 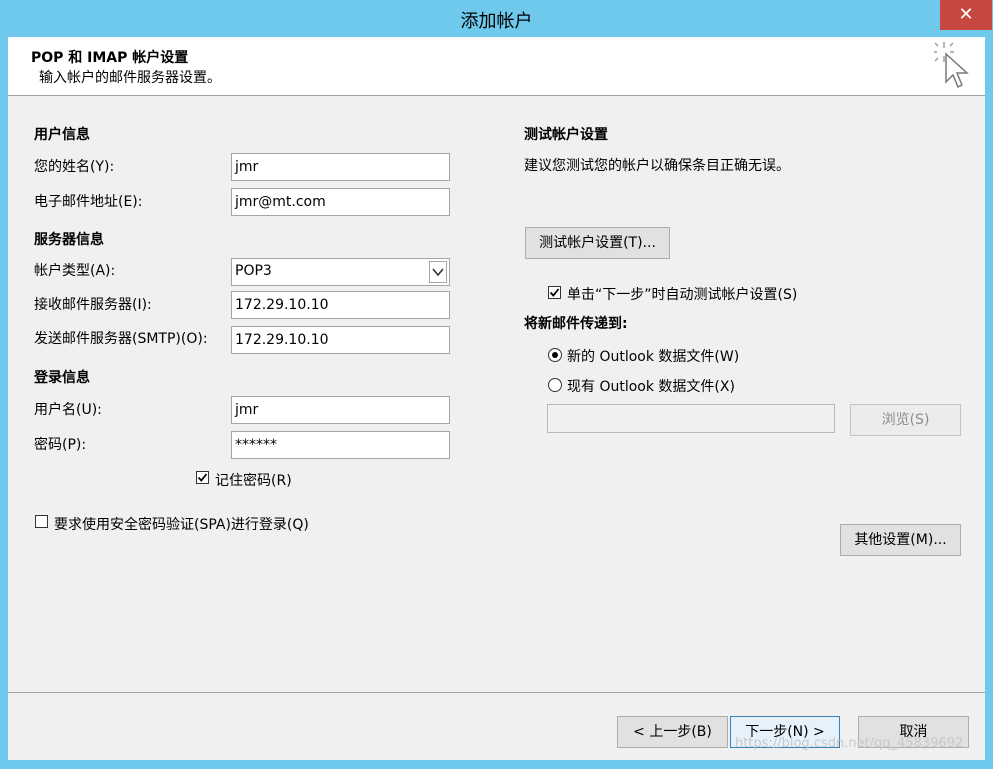 I want to click on spa-checkbox, so click(x=41, y=521).